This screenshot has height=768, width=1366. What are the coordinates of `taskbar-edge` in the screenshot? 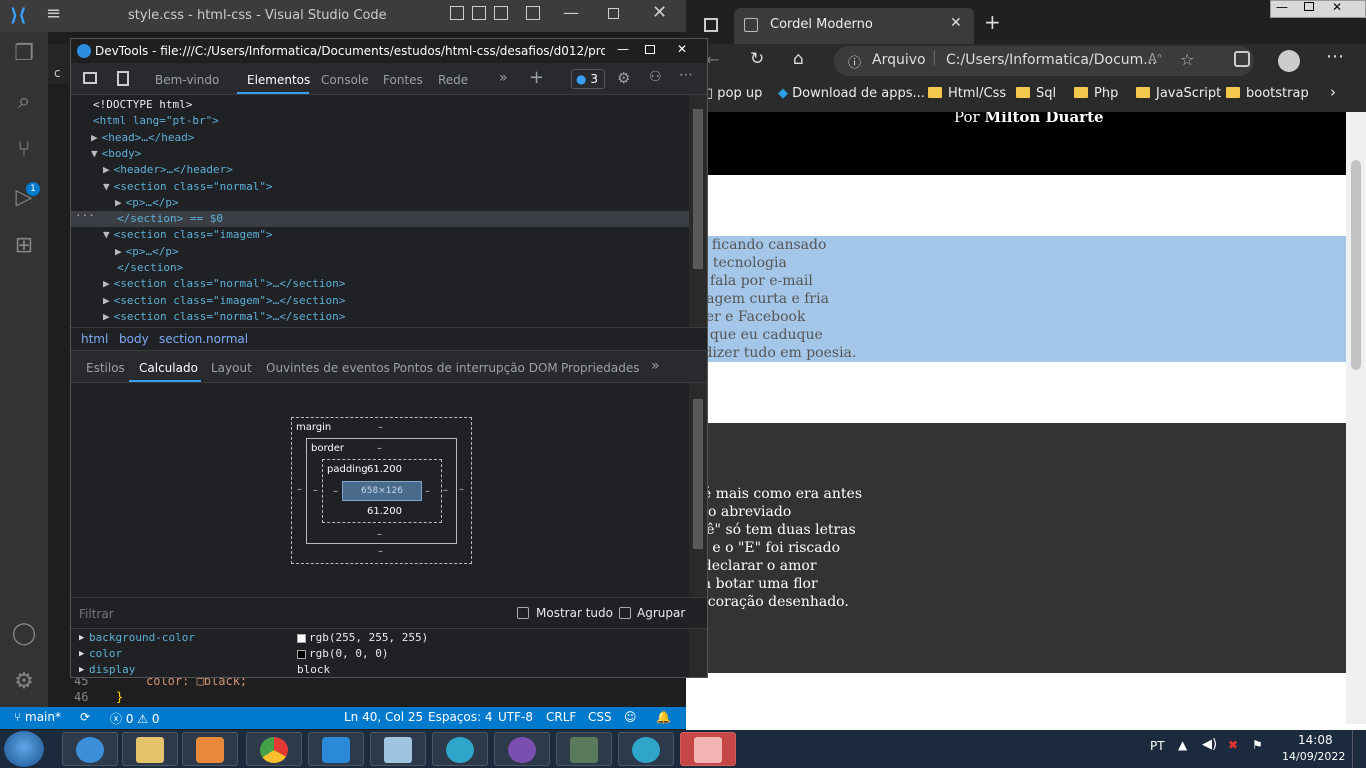 It's located at (460, 749).